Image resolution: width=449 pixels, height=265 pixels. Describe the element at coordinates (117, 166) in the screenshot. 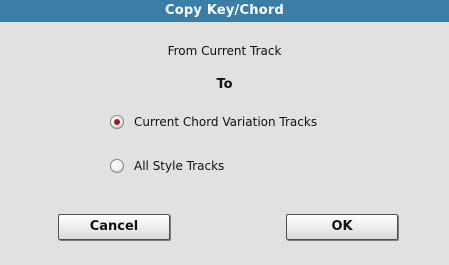

I see `radio-button-icon` at that location.